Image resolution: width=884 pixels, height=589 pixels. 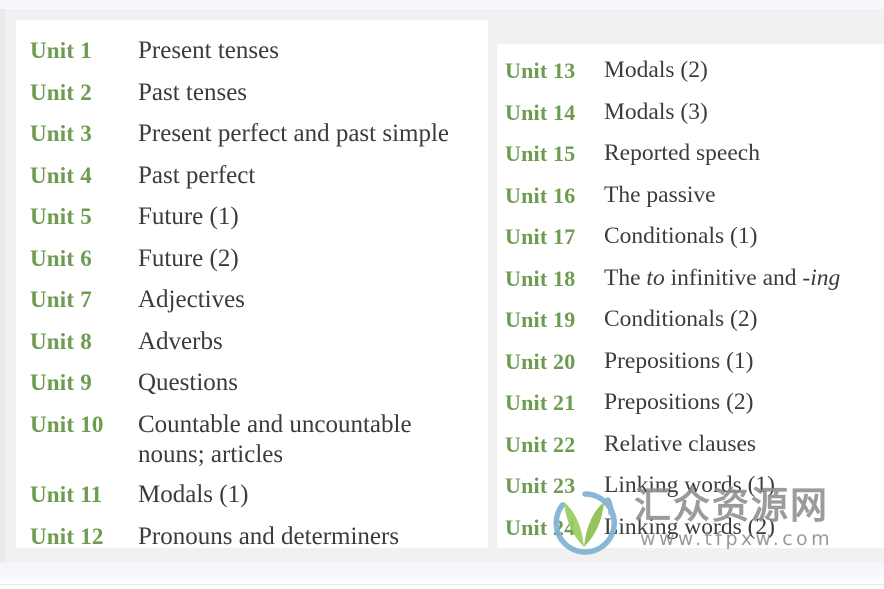 I want to click on unit-row: Unit 14 Modals (3), so click(x=606, y=112).